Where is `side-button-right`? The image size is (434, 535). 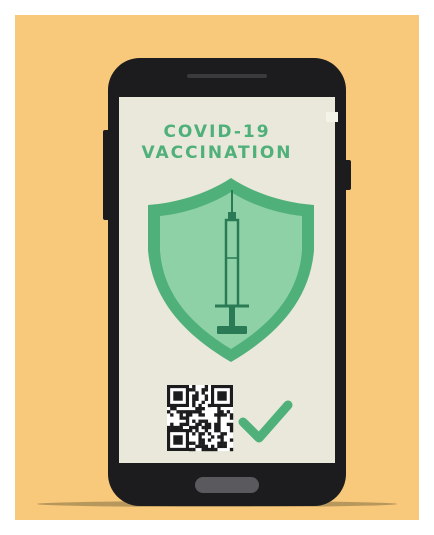
side-button-right is located at coordinates (347, 175).